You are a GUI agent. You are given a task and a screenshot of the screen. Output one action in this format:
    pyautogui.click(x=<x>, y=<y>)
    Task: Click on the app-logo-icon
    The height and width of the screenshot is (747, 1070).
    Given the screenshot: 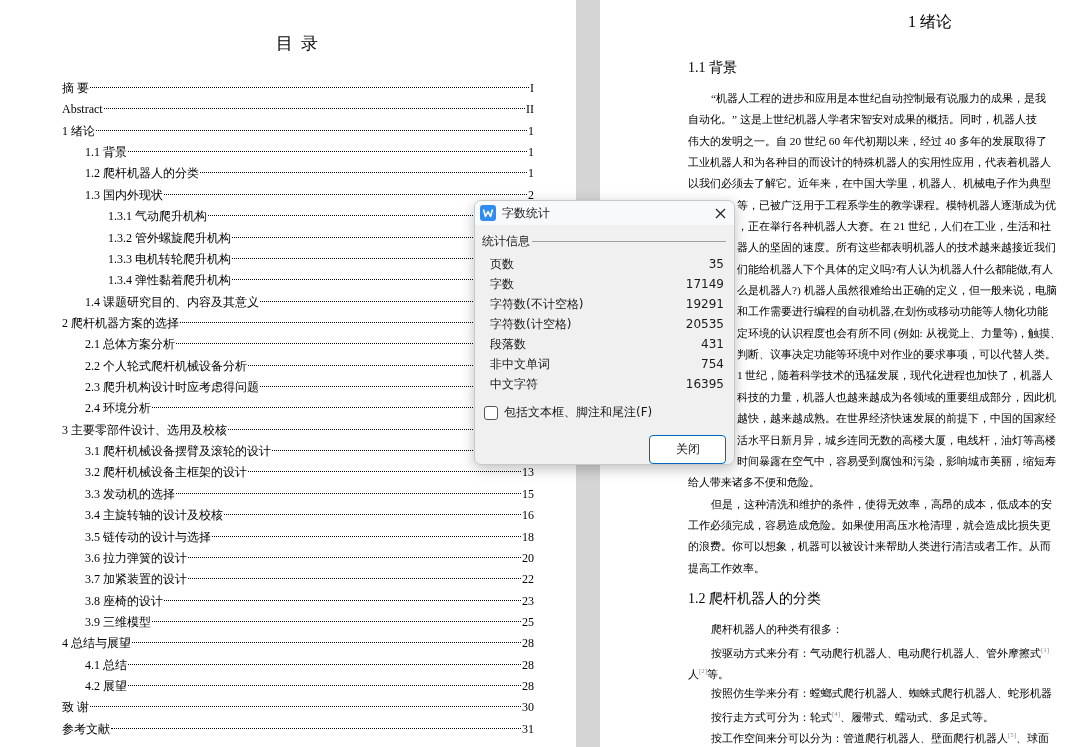 What is the action you would take?
    pyautogui.click(x=488, y=213)
    